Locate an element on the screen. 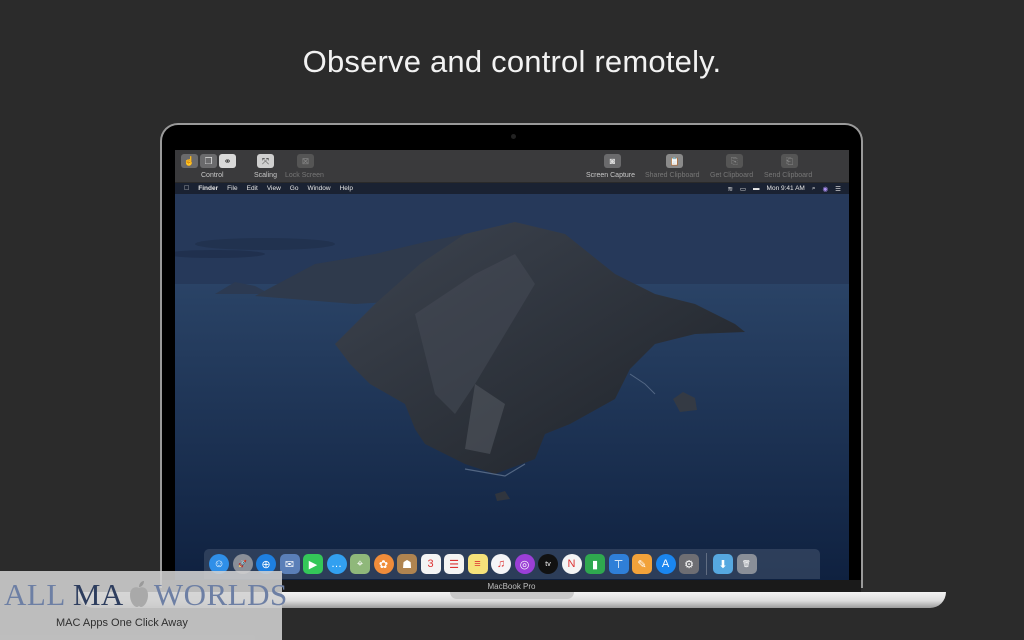  dock-item-mail: ✉ is located at coordinates (289, 564).